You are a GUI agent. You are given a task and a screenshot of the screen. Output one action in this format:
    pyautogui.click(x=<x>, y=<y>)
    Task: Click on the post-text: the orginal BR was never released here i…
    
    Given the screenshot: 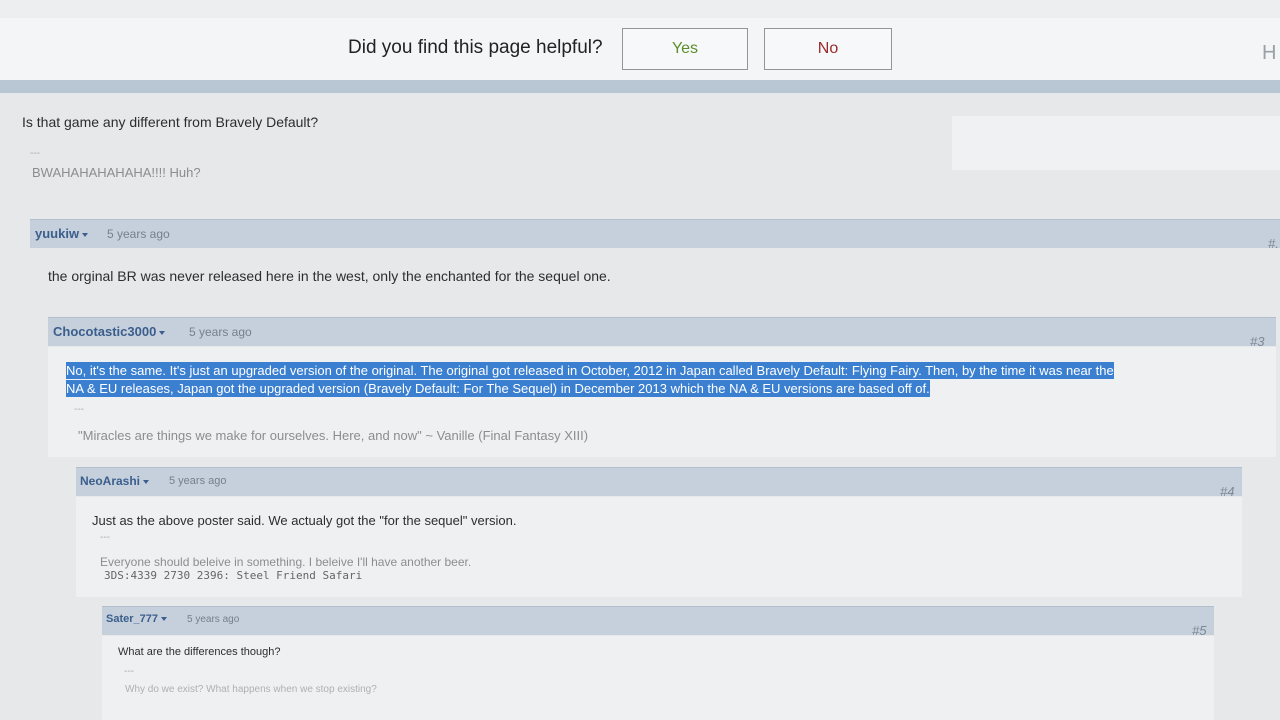 What is the action you would take?
    pyautogui.click(x=329, y=276)
    